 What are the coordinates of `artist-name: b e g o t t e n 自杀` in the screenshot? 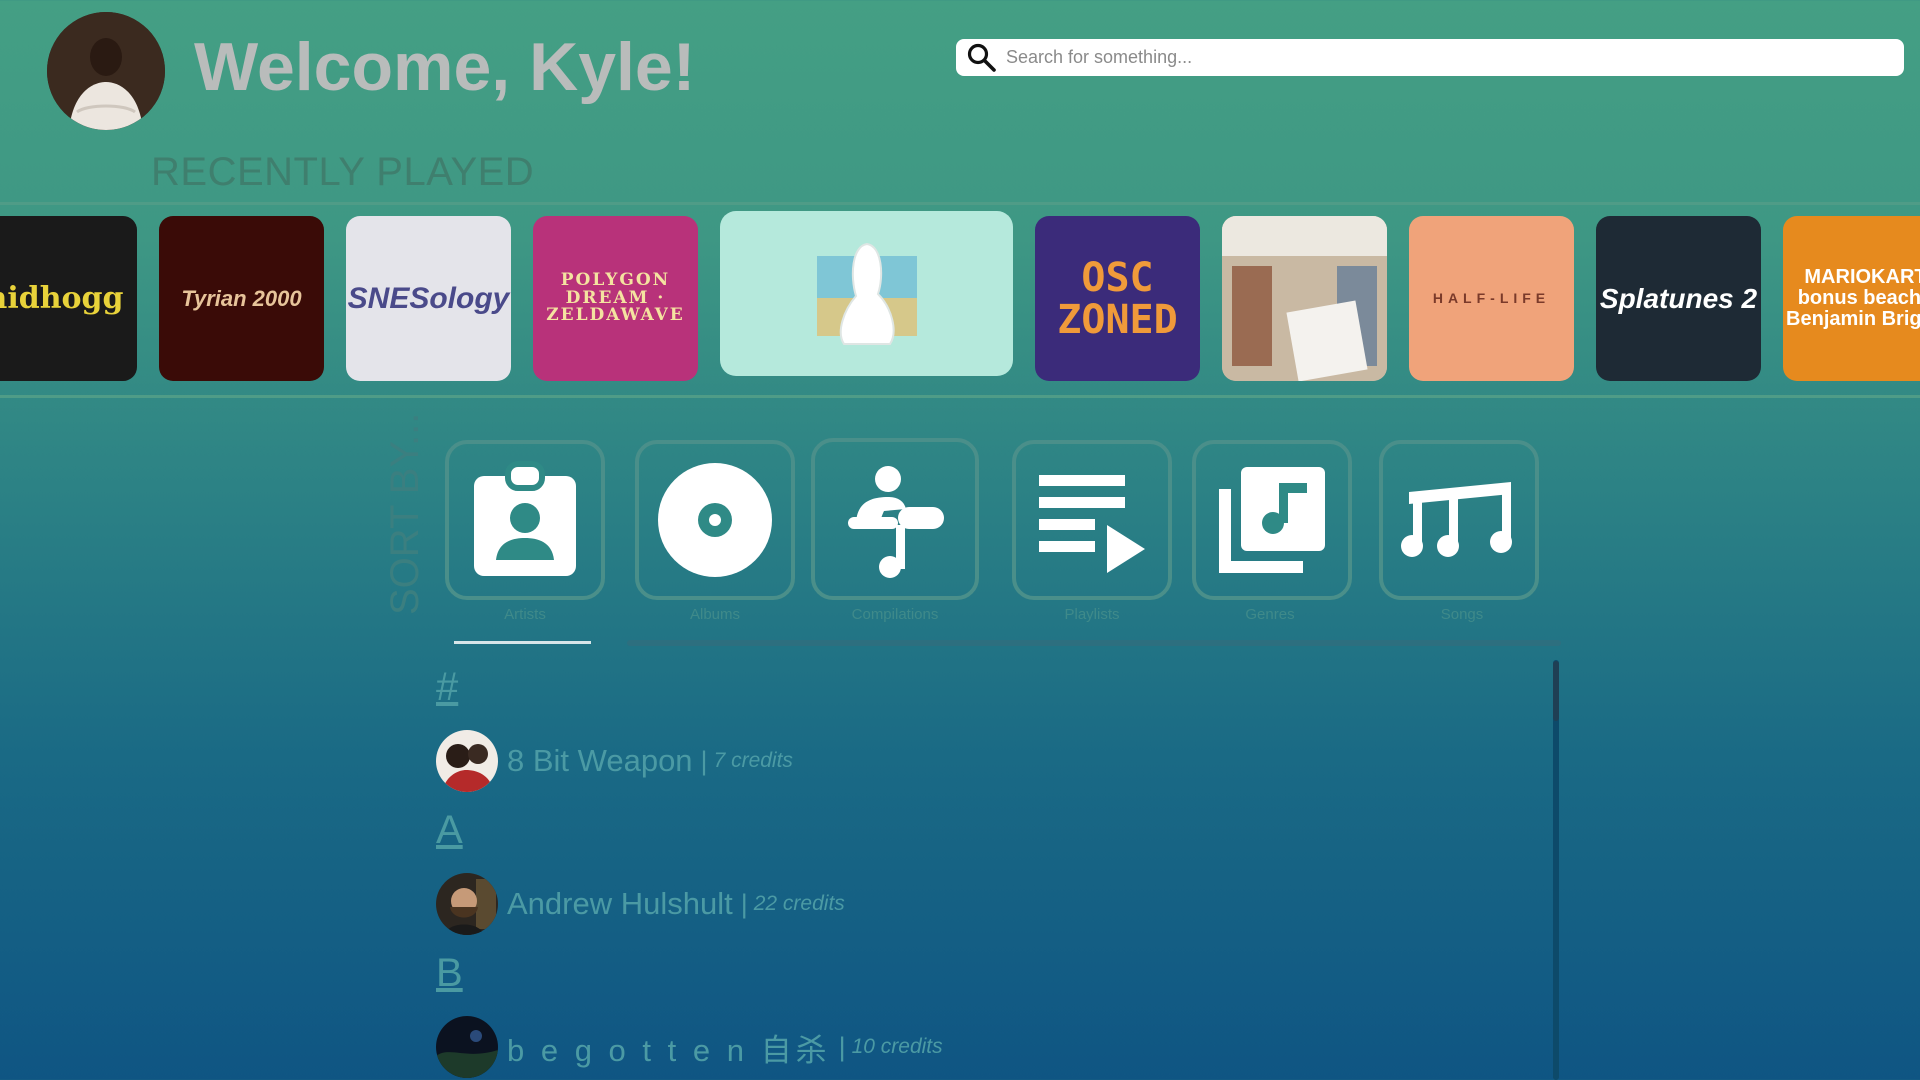 It's located at (669, 1050).